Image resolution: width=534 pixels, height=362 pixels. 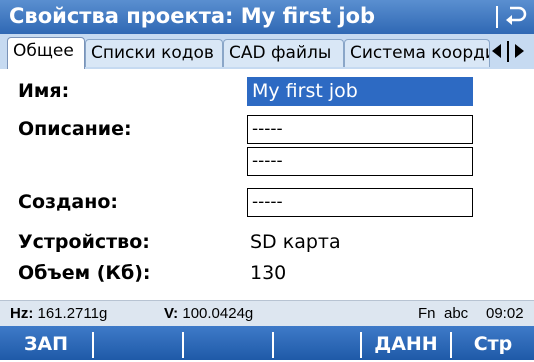 What do you see at coordinates (360, 161) in the screenshot?
I see `description-field-line2: -----` at bounding box center [360, 161].